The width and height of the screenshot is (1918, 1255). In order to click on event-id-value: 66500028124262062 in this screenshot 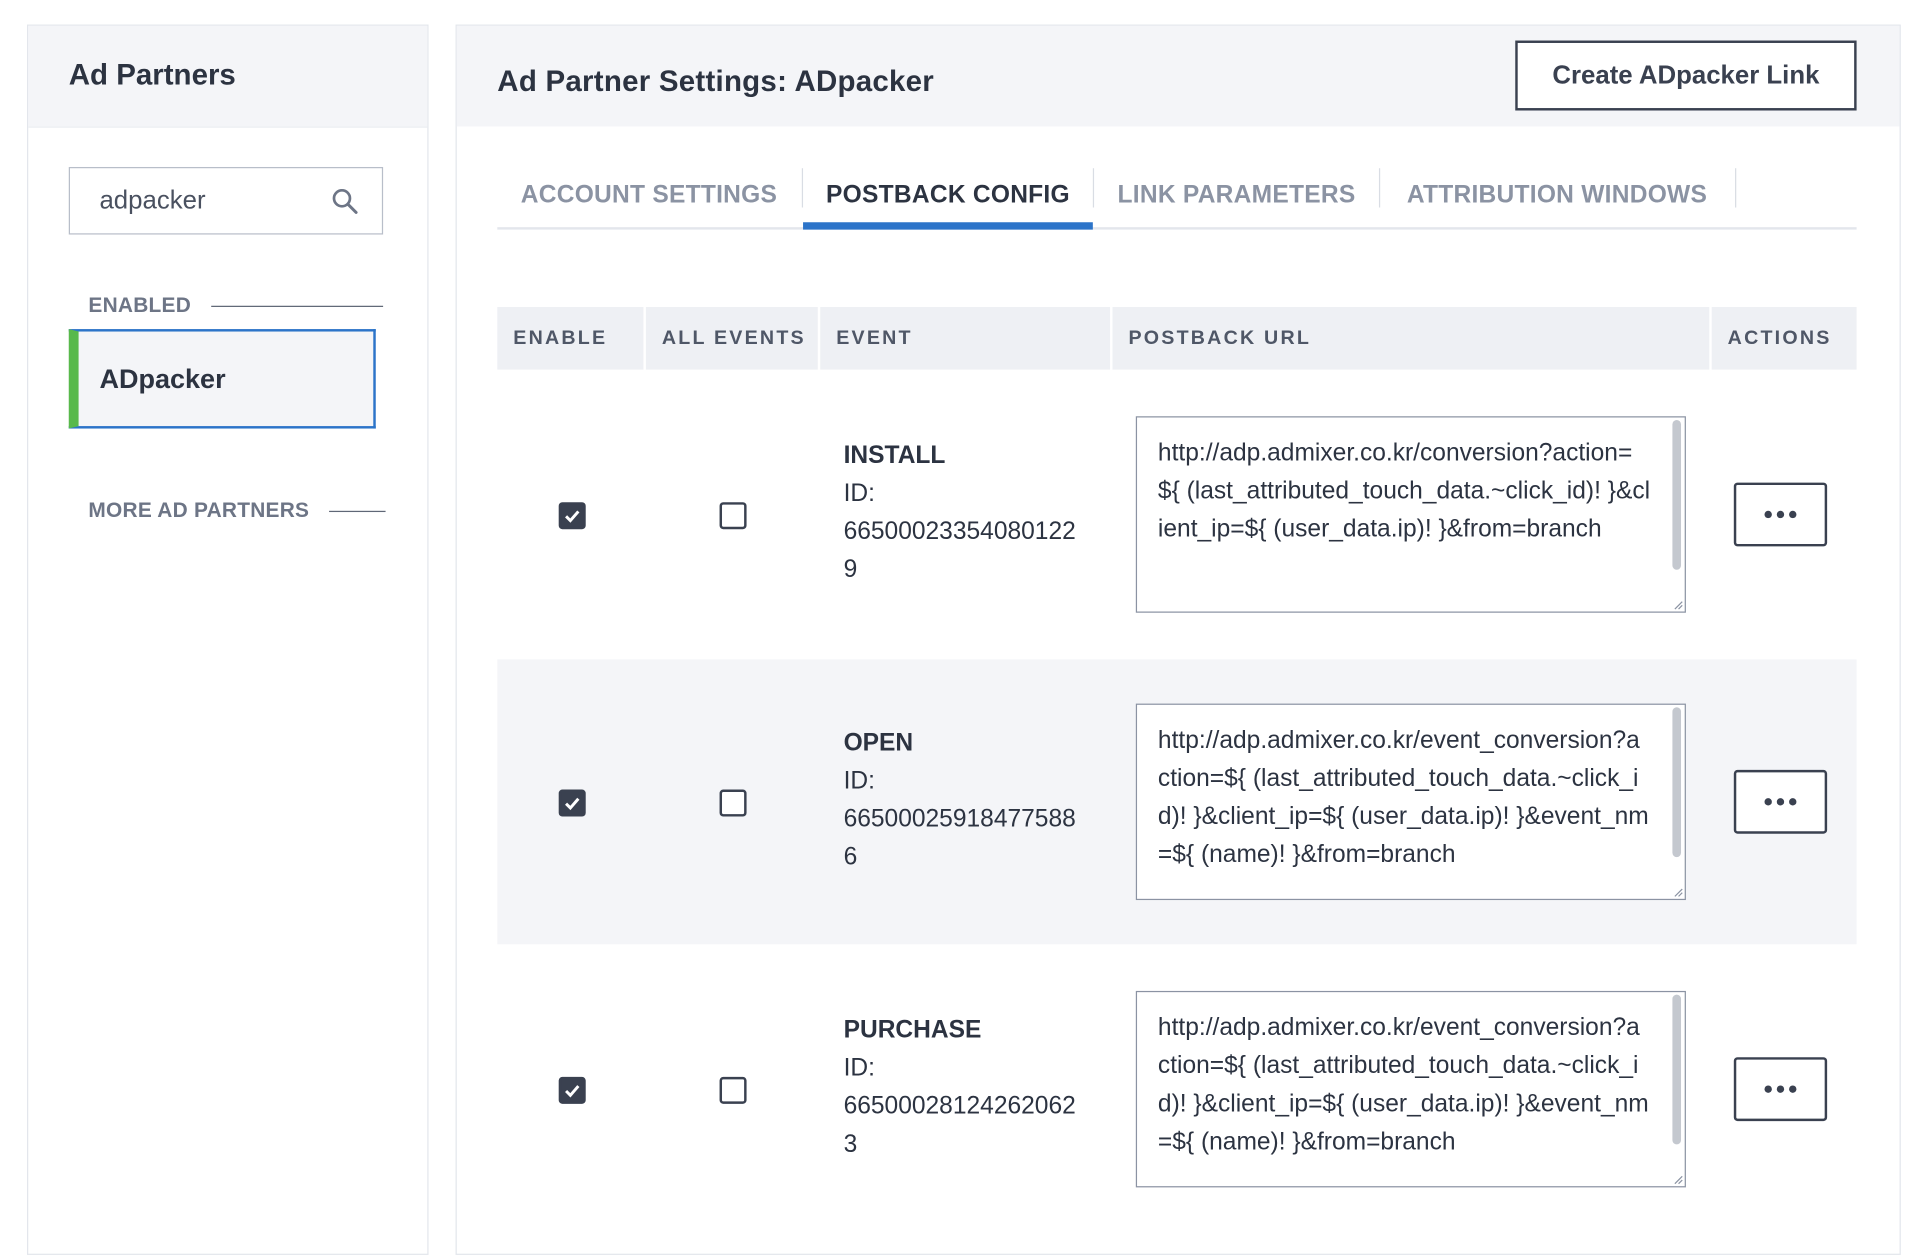, I will do `click(959, 1106)`.